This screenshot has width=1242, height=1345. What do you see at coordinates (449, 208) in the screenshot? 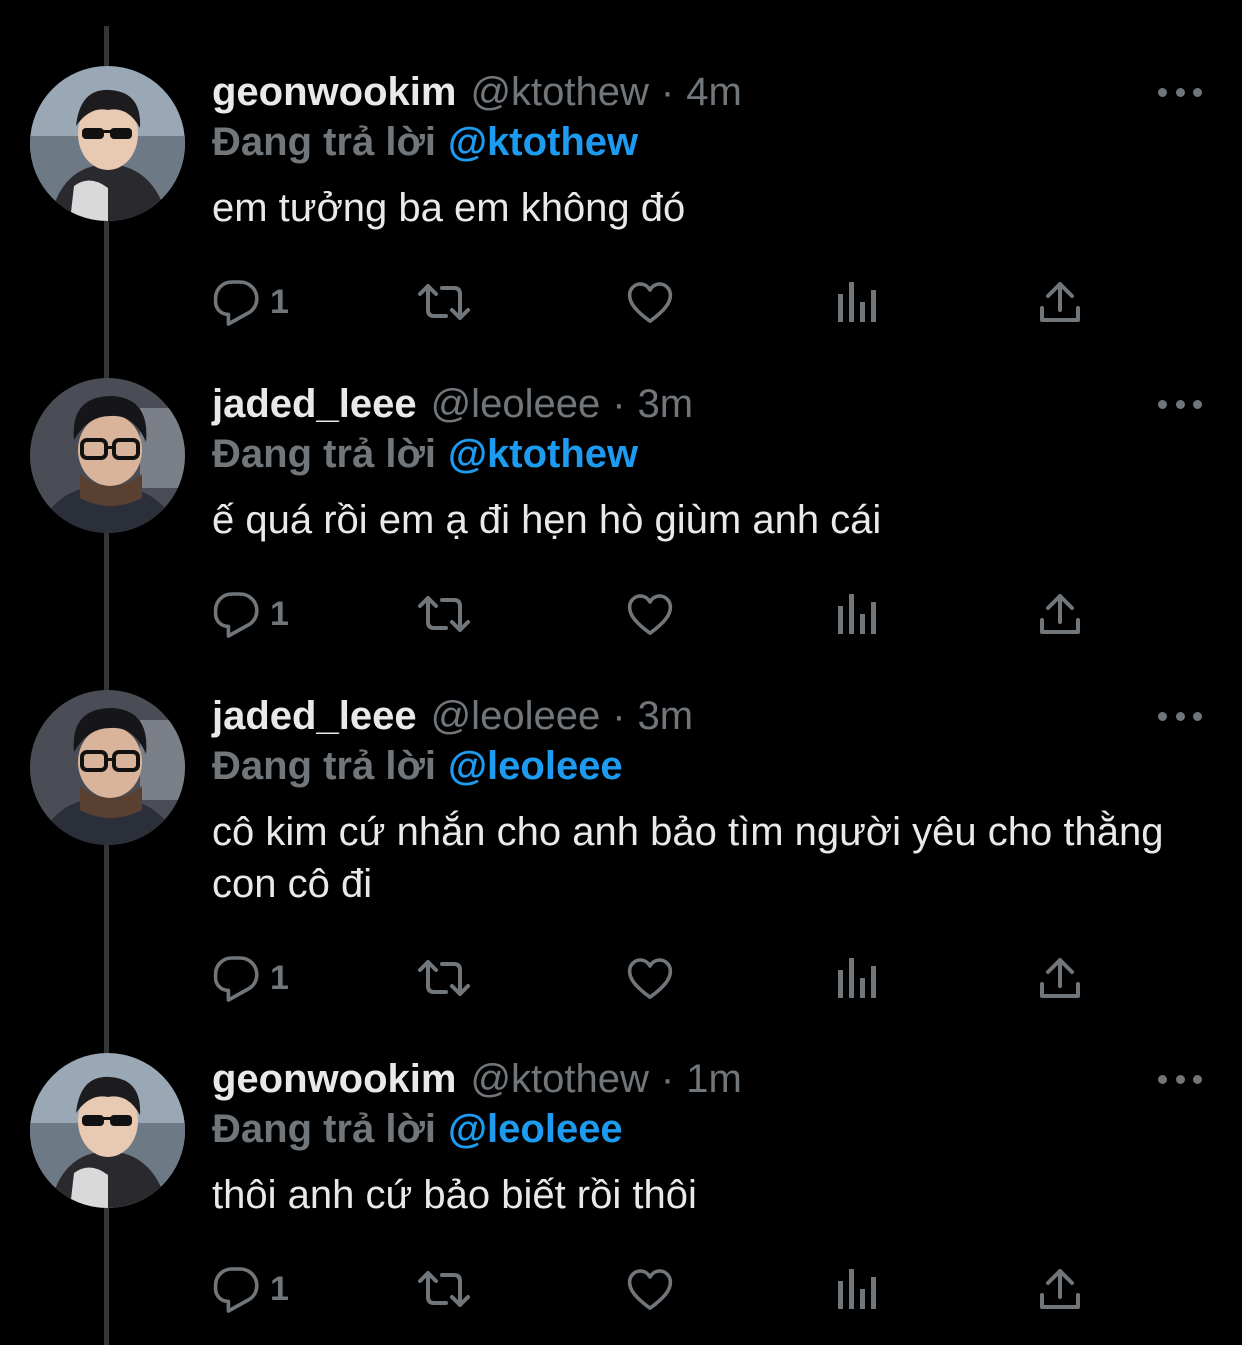
I see `tweet-text: em tưởng ba em không đó` at bounding box center [449, 208].